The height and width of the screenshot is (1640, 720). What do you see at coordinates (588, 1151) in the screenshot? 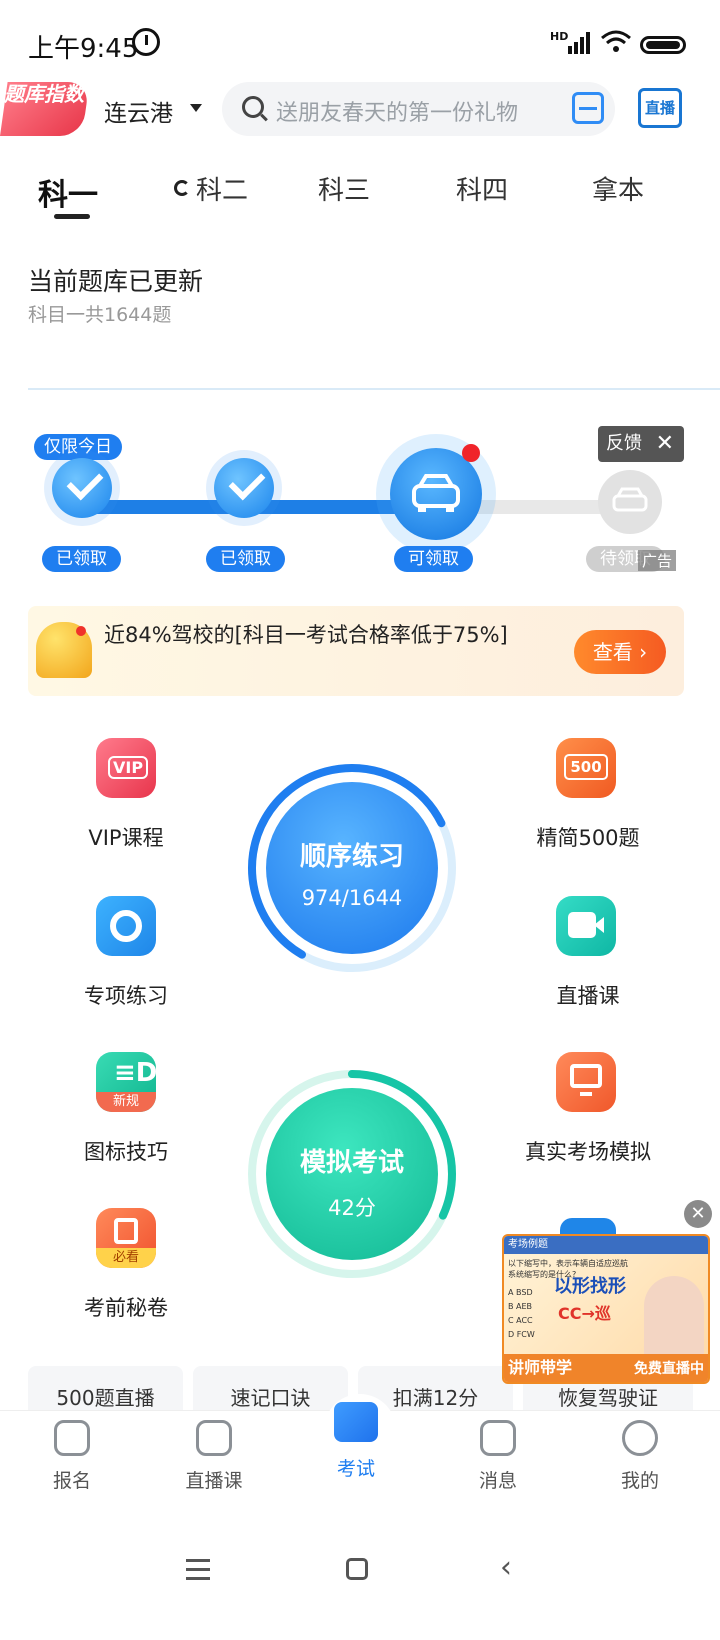
I see `real-exam-sim-label: 真实考场模拟` at bounding box center [588, 1151].